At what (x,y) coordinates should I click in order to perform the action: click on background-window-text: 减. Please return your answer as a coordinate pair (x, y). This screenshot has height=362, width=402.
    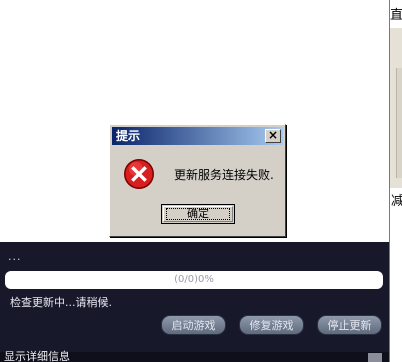
    Looking at the image, I should click on (396, 201).